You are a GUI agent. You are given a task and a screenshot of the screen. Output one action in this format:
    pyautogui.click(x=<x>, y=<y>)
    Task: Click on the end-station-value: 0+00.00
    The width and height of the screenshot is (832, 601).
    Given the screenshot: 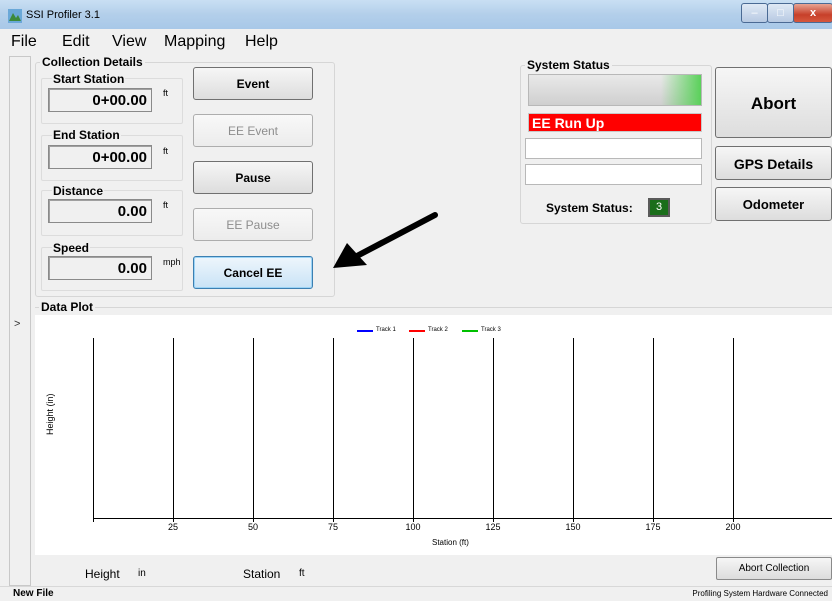 What is the action you would take?
    pyautogui.click(x=100, y=157)
    